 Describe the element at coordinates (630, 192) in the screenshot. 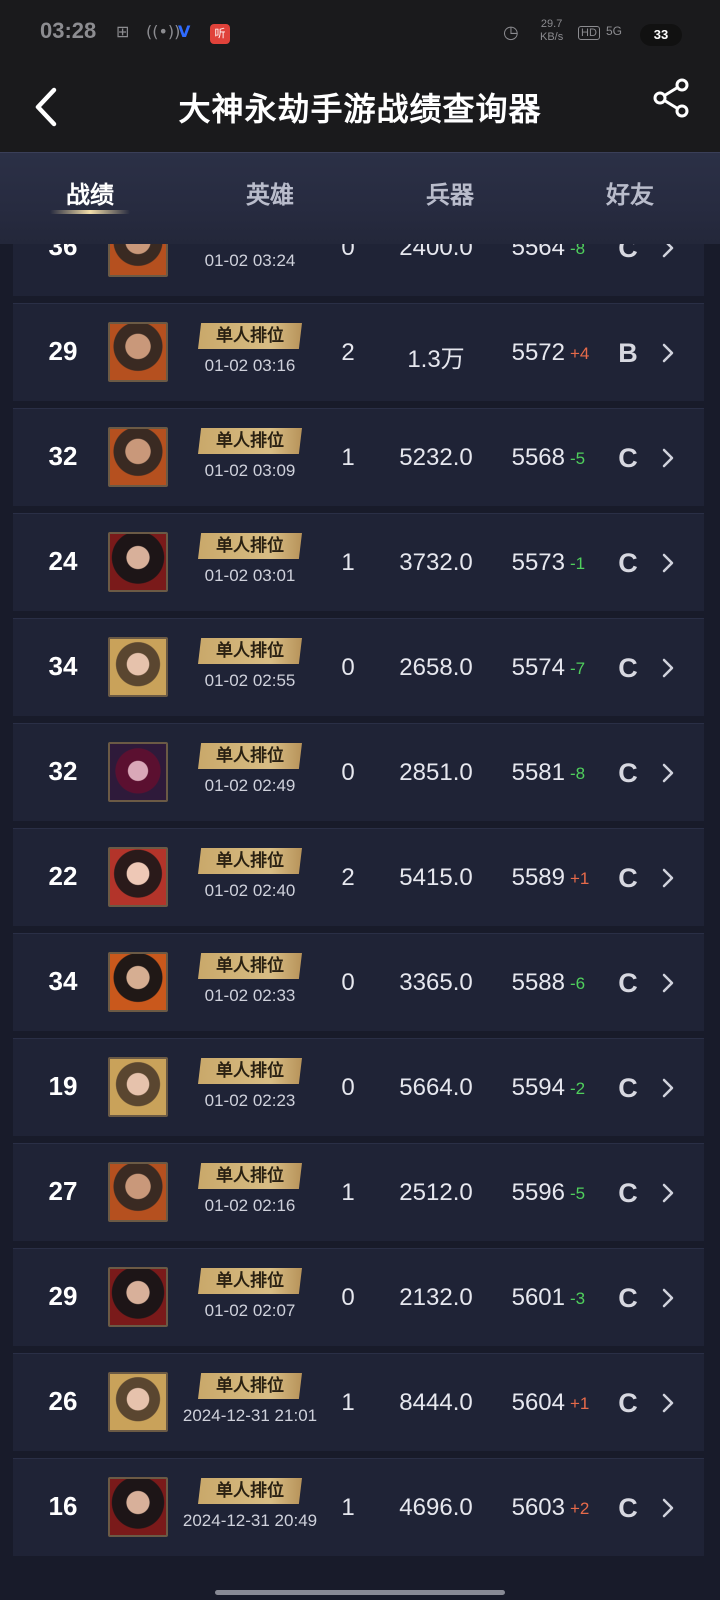

I see `tab-friends: 好友` at that location.